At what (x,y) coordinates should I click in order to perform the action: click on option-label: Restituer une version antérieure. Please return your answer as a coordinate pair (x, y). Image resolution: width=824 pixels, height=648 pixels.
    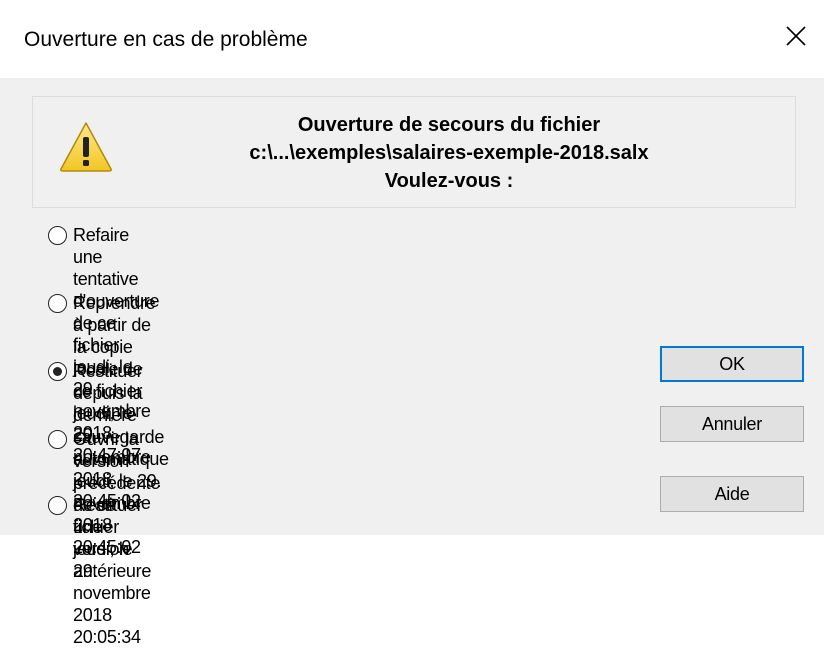
    Looking at the image, I should click on (112, 538).